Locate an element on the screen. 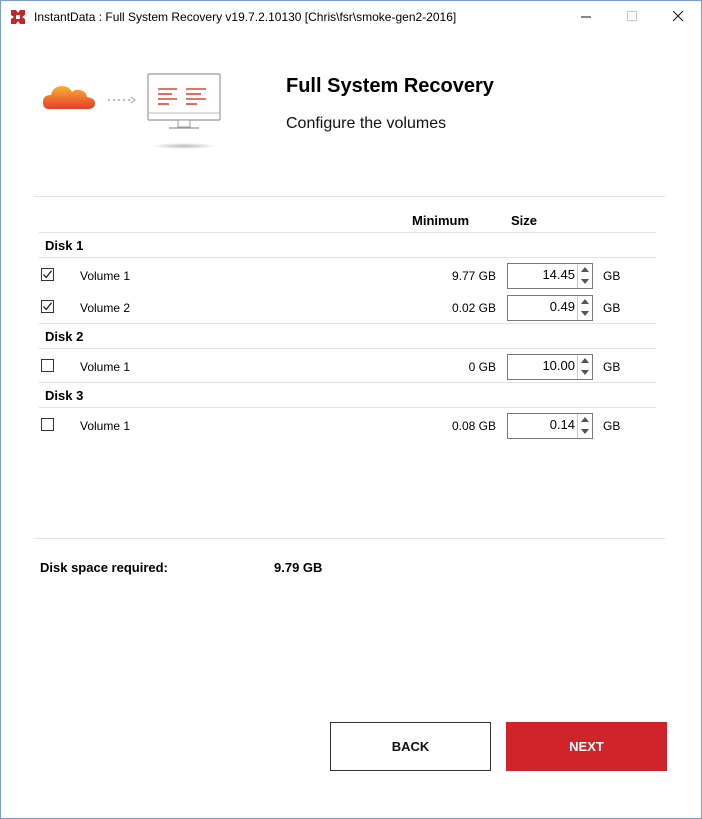  app-logo-icon is located at coordinates (18, 17).